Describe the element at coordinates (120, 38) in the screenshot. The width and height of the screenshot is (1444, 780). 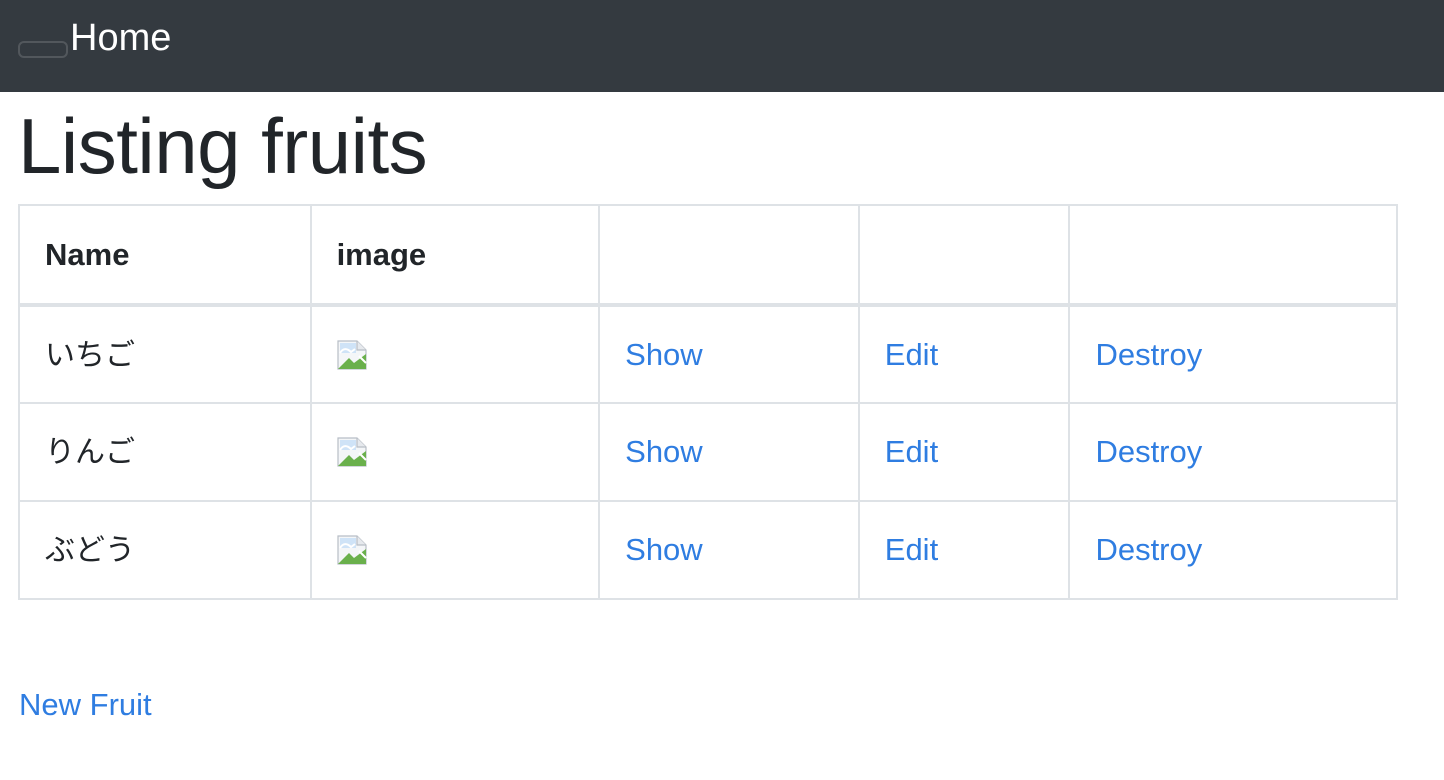
I see `home-link: Home` at that location.